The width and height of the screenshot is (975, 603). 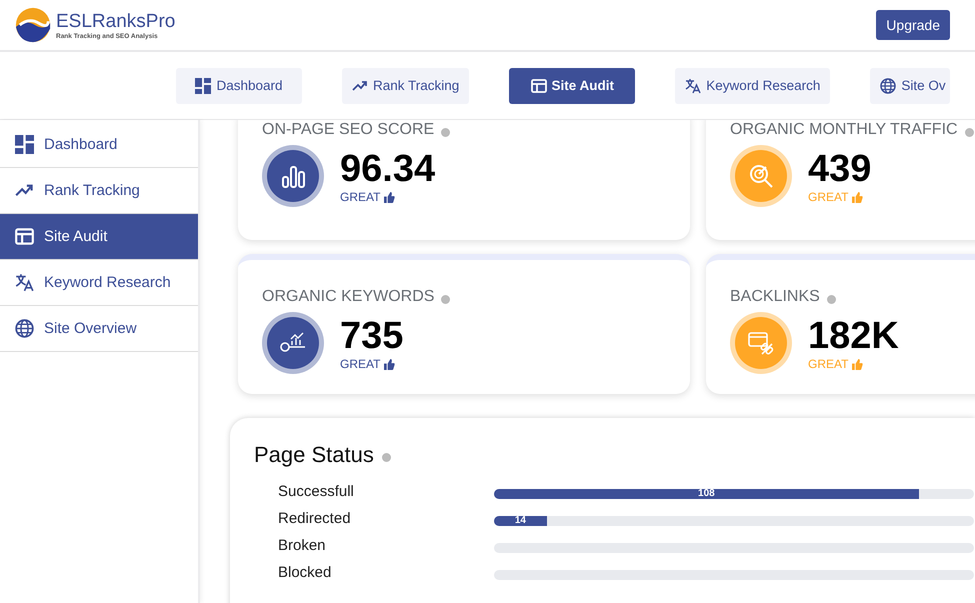 What do you see at coordinates (99, 329) in the screenshot?
I see `sidebar-item: Site Overview` at bounding box center [99, 329].